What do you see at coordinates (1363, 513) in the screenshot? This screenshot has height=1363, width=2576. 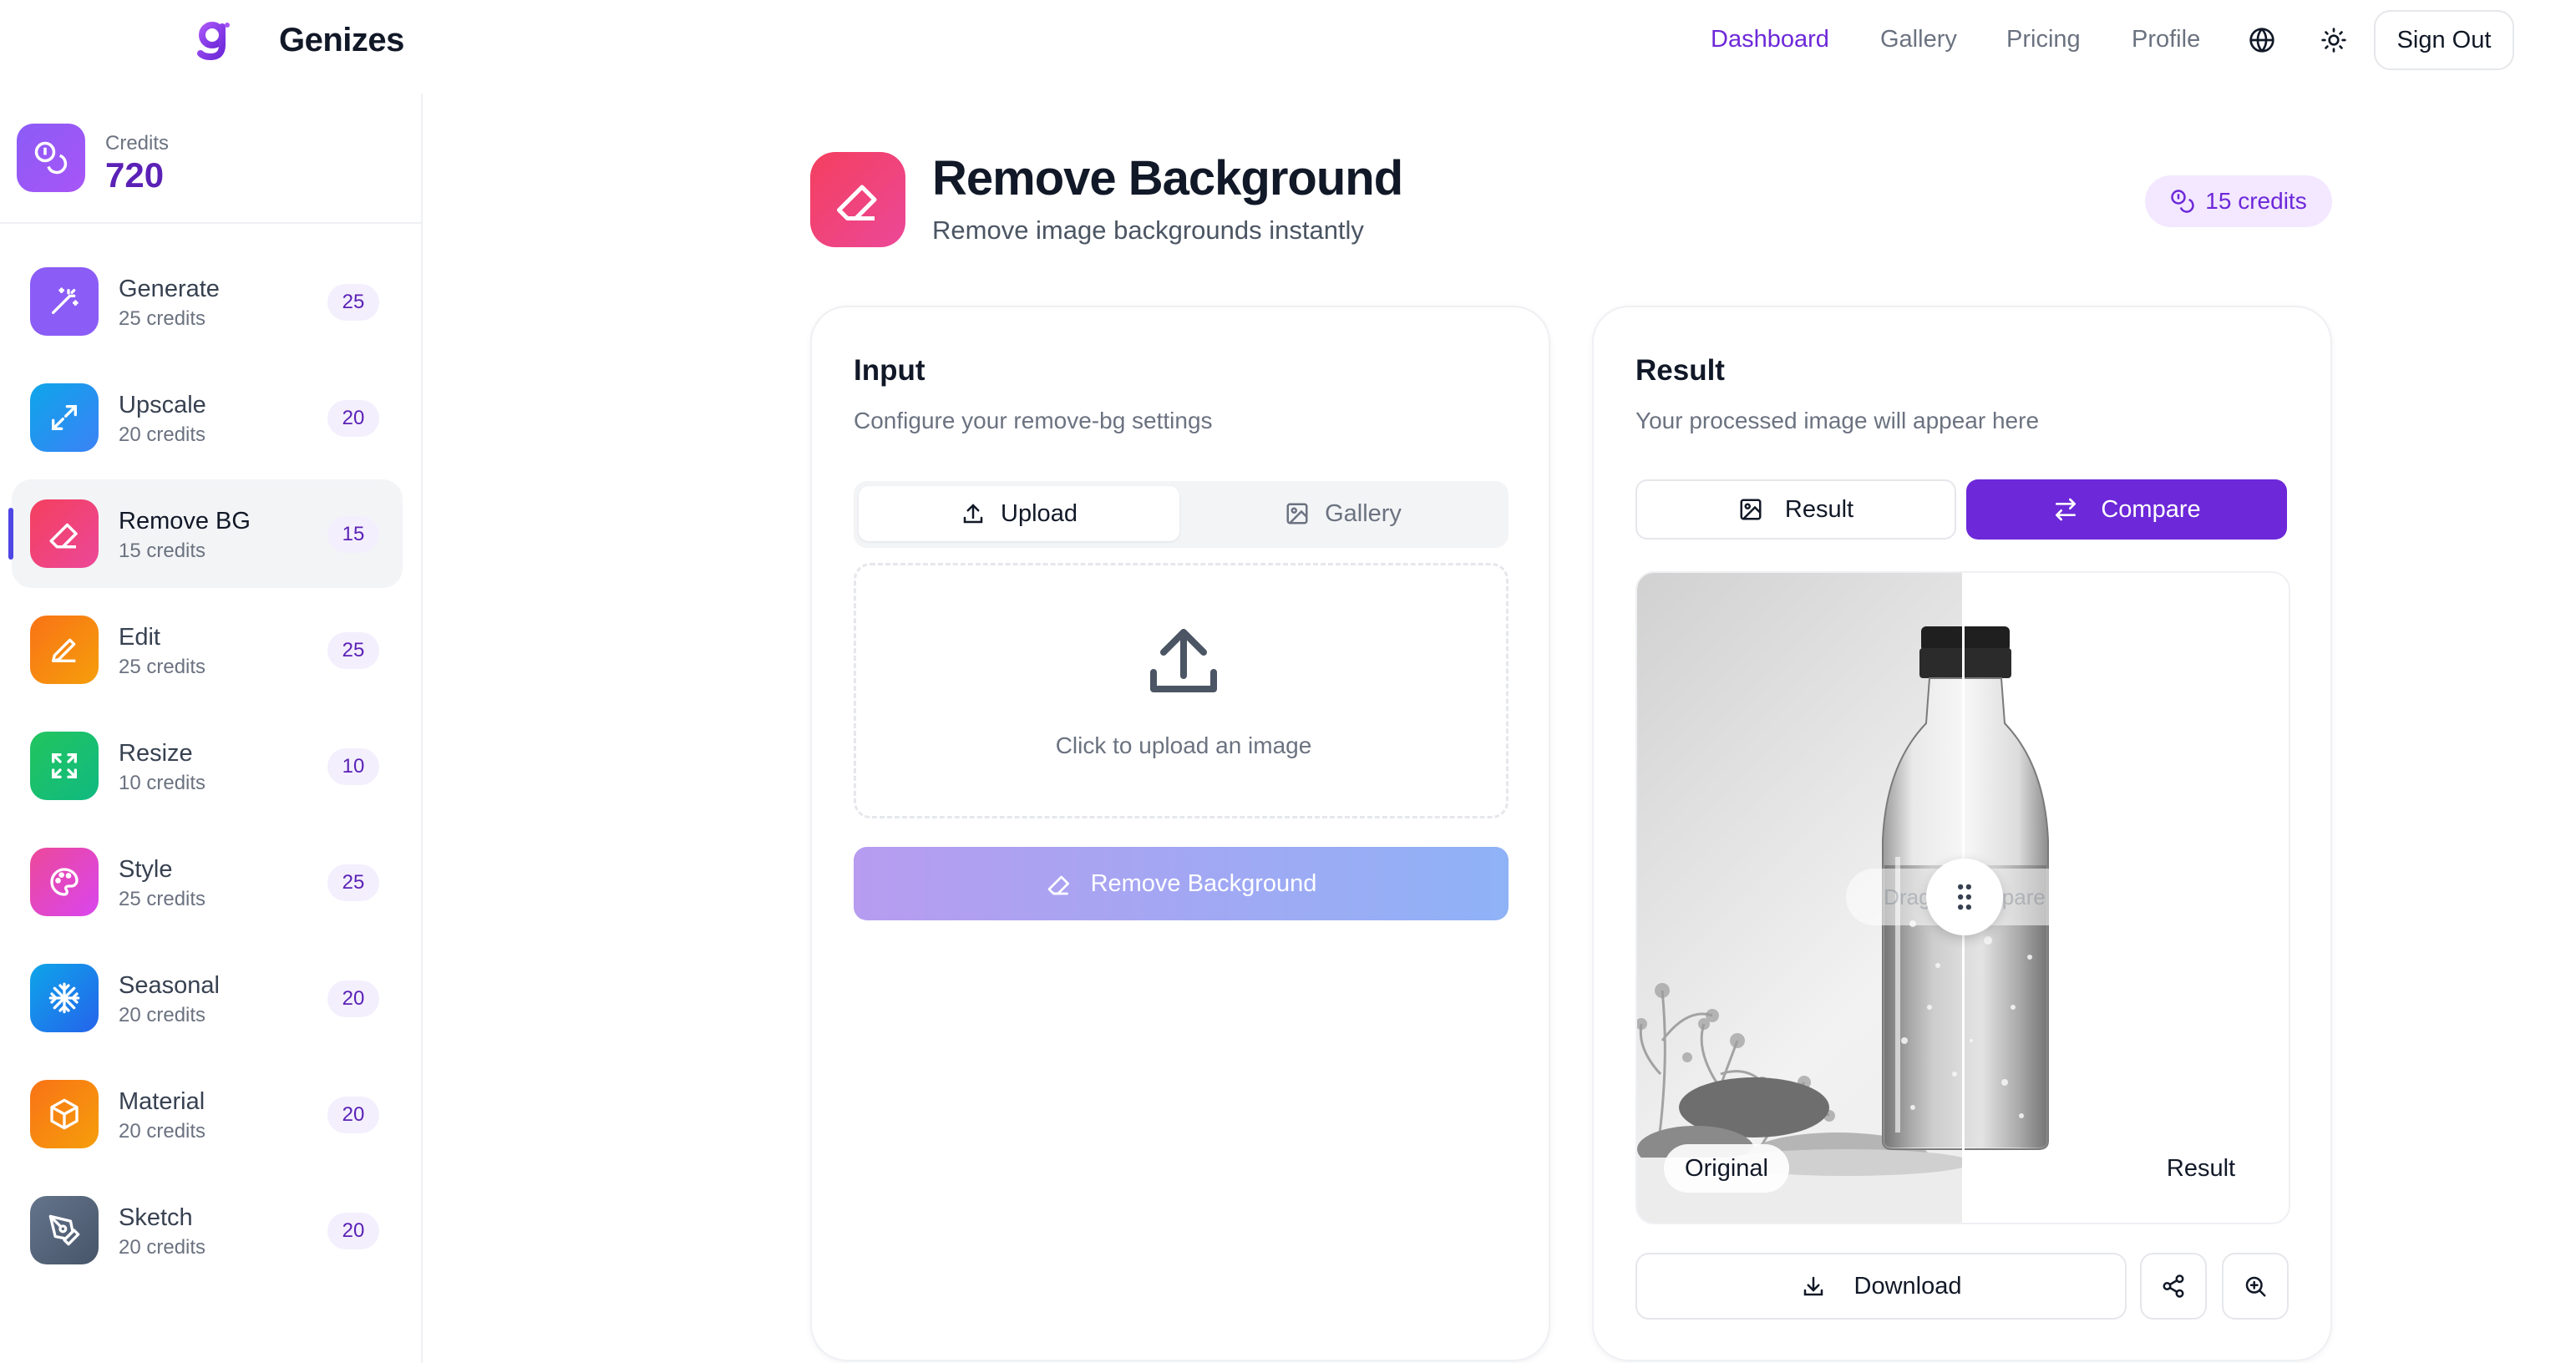 I see `tab-gallery-label: Gallery` at bounding box center [1363, 513].